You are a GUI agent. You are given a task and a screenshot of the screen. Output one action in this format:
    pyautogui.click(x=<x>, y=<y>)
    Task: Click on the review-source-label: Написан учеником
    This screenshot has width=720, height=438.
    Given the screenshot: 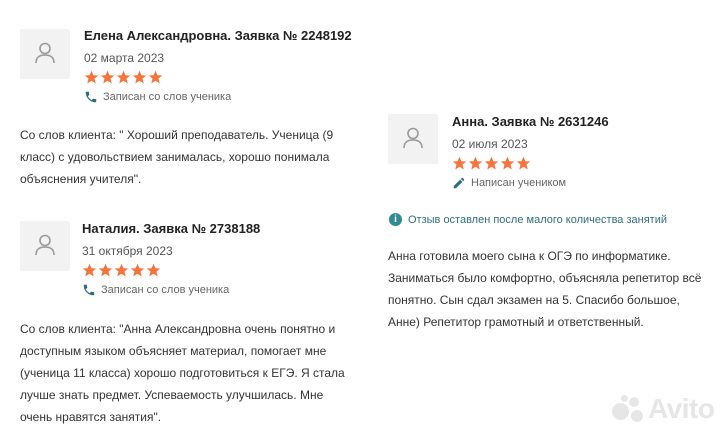 What is the action you would take?
    pyautogui.click(x=519, y=183)
    